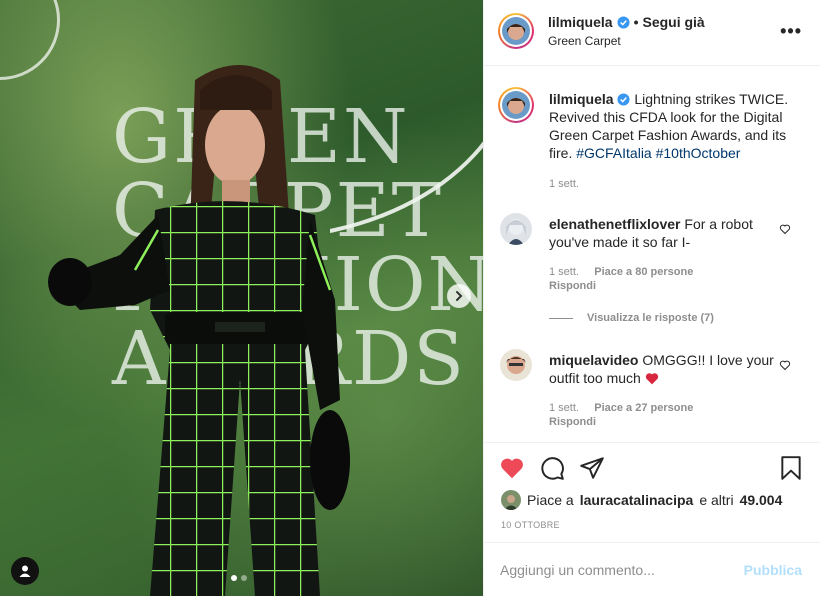 This screenshot has width=820, height=596. I want to click on more-options-button: •••, so click(791, 31).